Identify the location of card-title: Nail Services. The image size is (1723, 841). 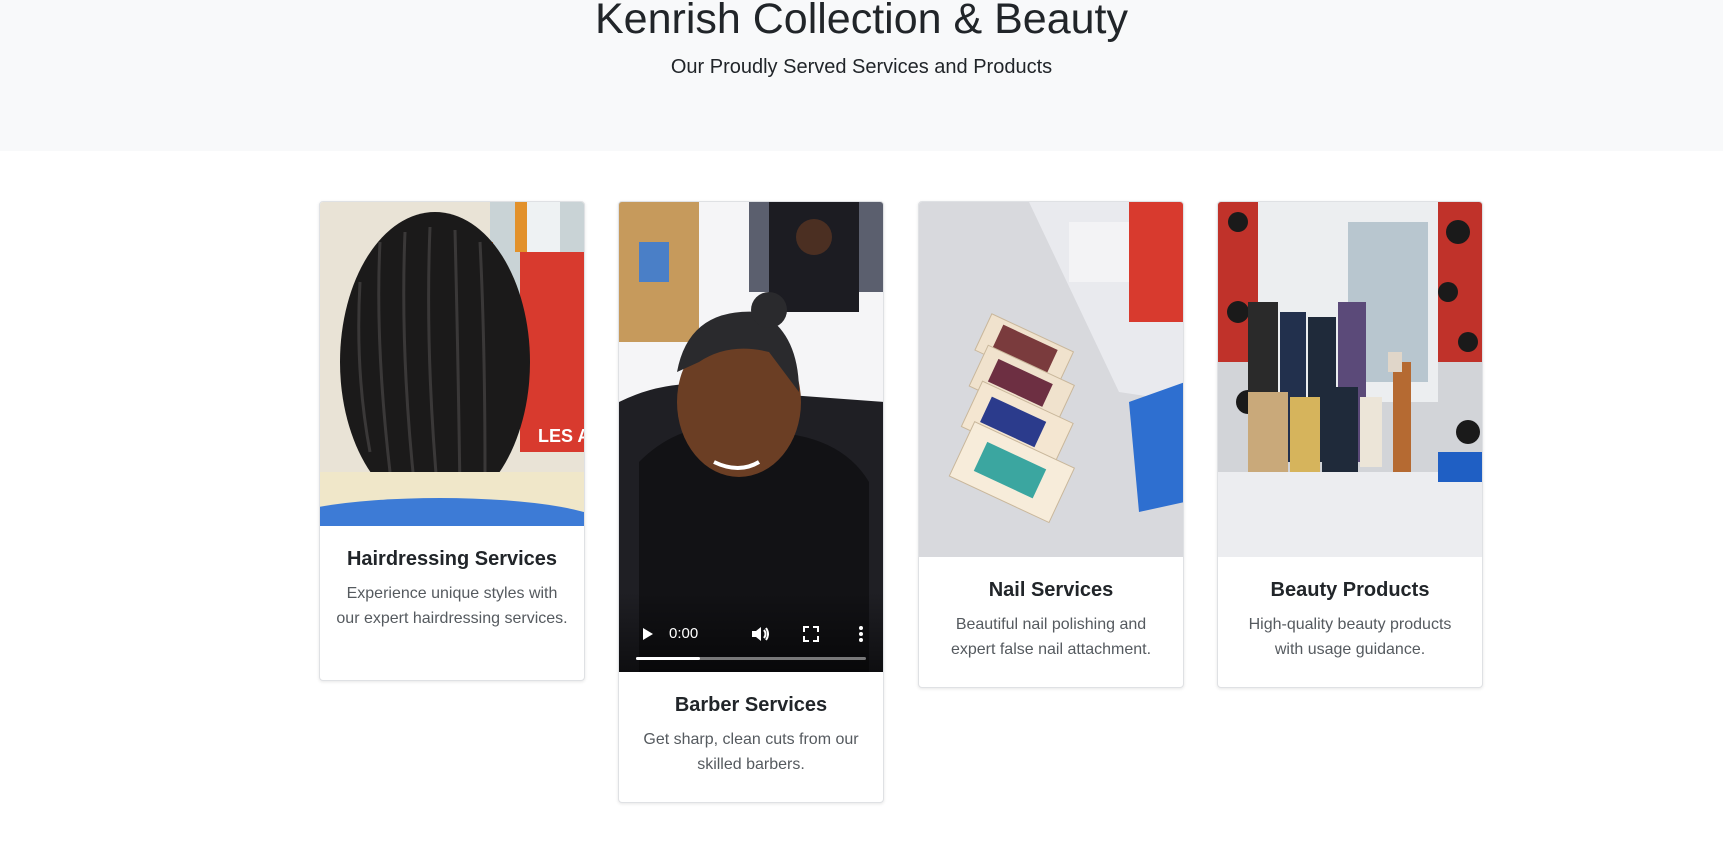
(1051, 590).